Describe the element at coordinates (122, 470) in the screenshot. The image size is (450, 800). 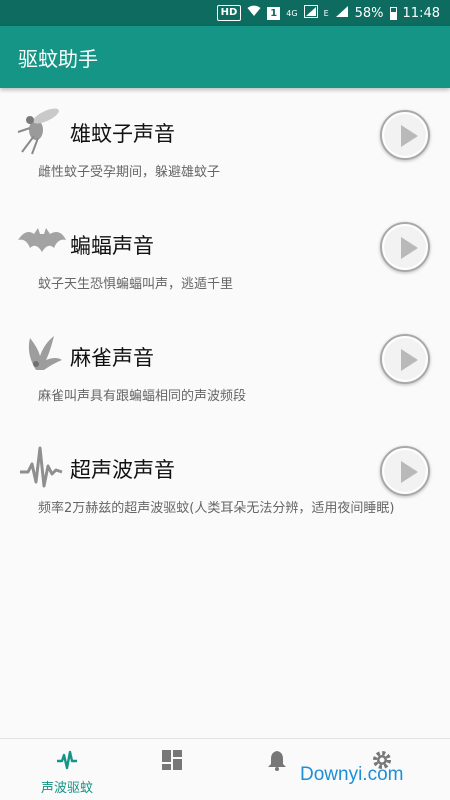
I see `item-title: 超声波声音` at that location.